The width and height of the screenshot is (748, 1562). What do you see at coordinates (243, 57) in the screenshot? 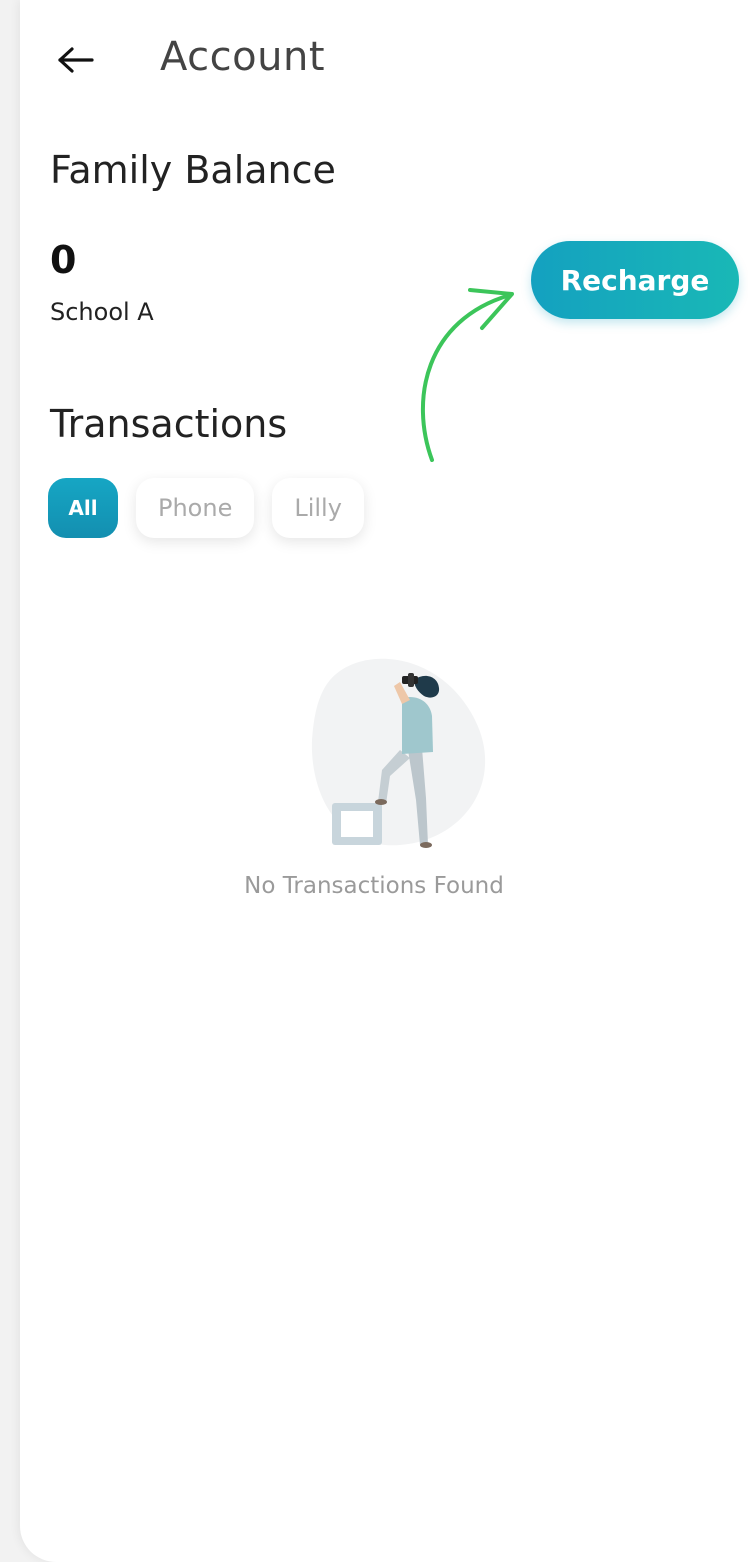
I see `page-title: Account` at bounding box center [243, 57].